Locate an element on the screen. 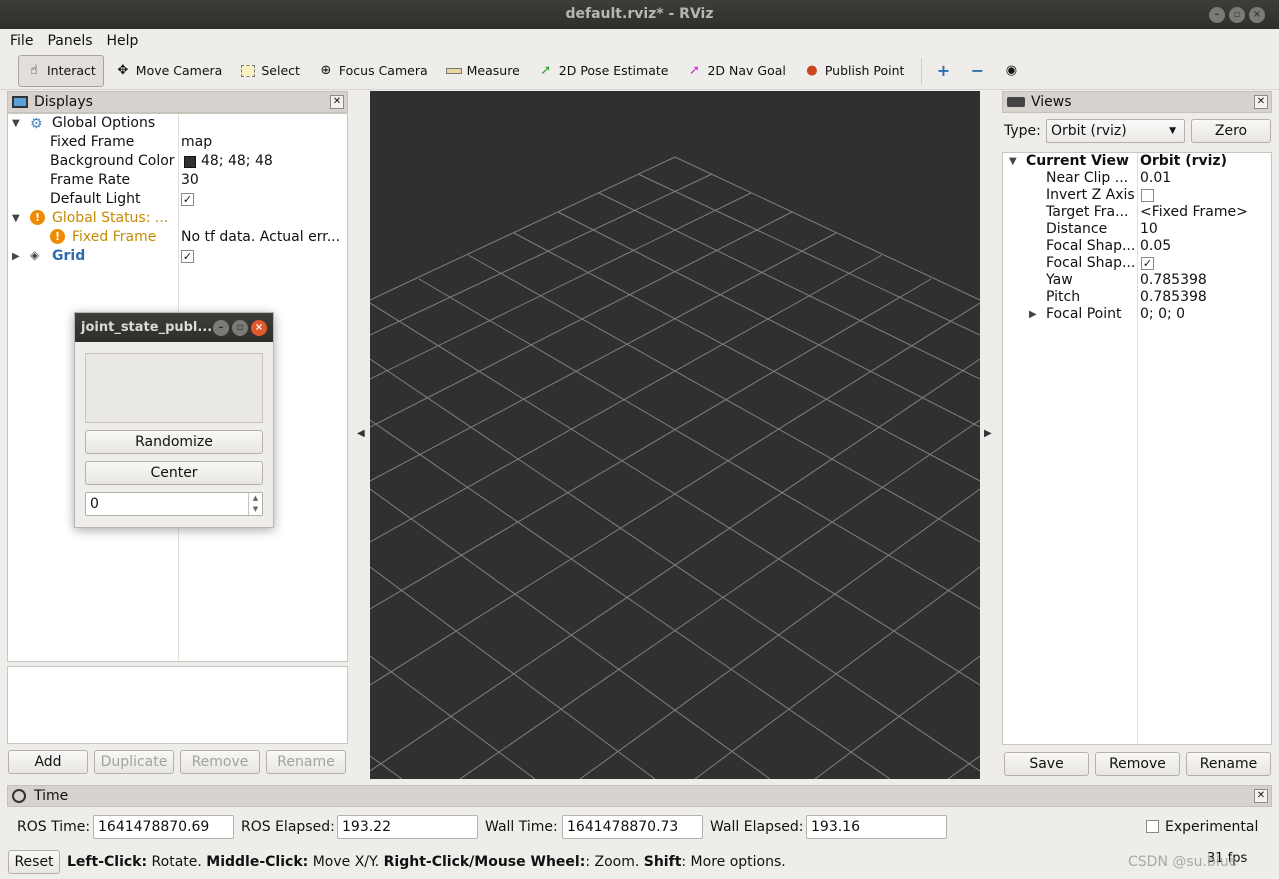  tool-measure: Measure is located at coordinates (483, 71).